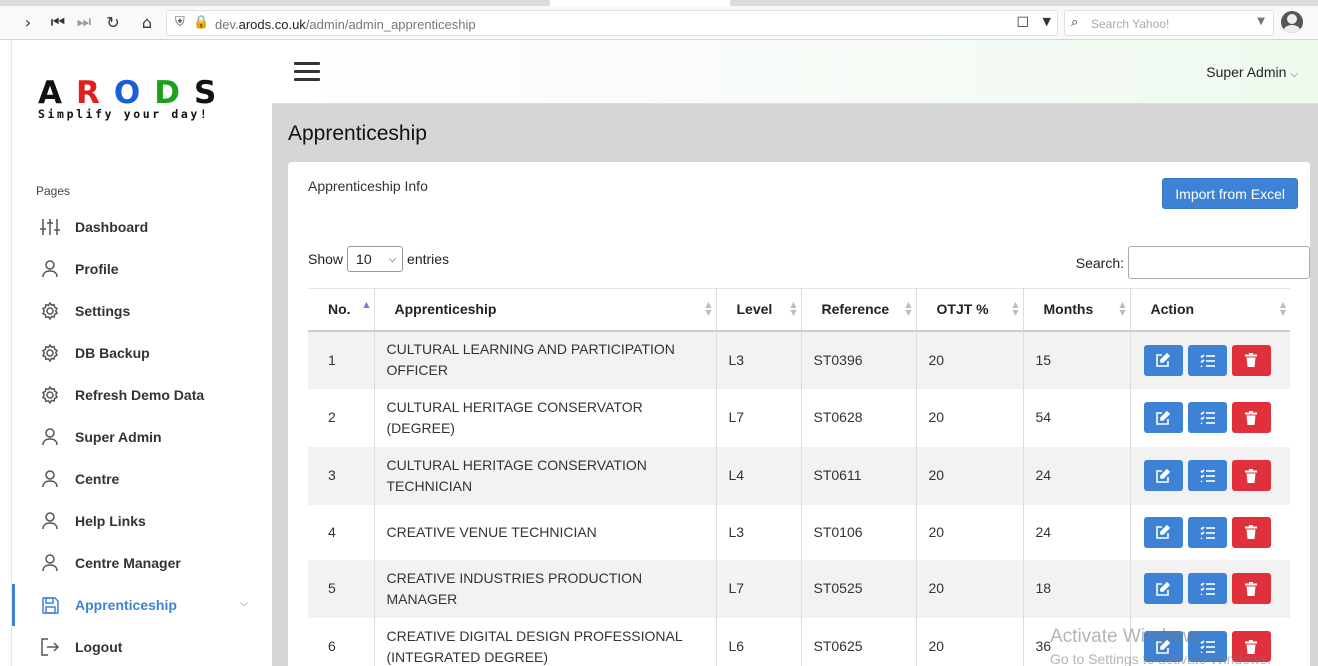 Image resolution: width=1318 pixels, height=666 pixels. What do you see at coordinates (545, 417) in the screenshot?
I see `cell-apprenticeship: CULTURAL HERITAGE CONSERVATOR (DEGREE)` at bounding box center [545, 417].